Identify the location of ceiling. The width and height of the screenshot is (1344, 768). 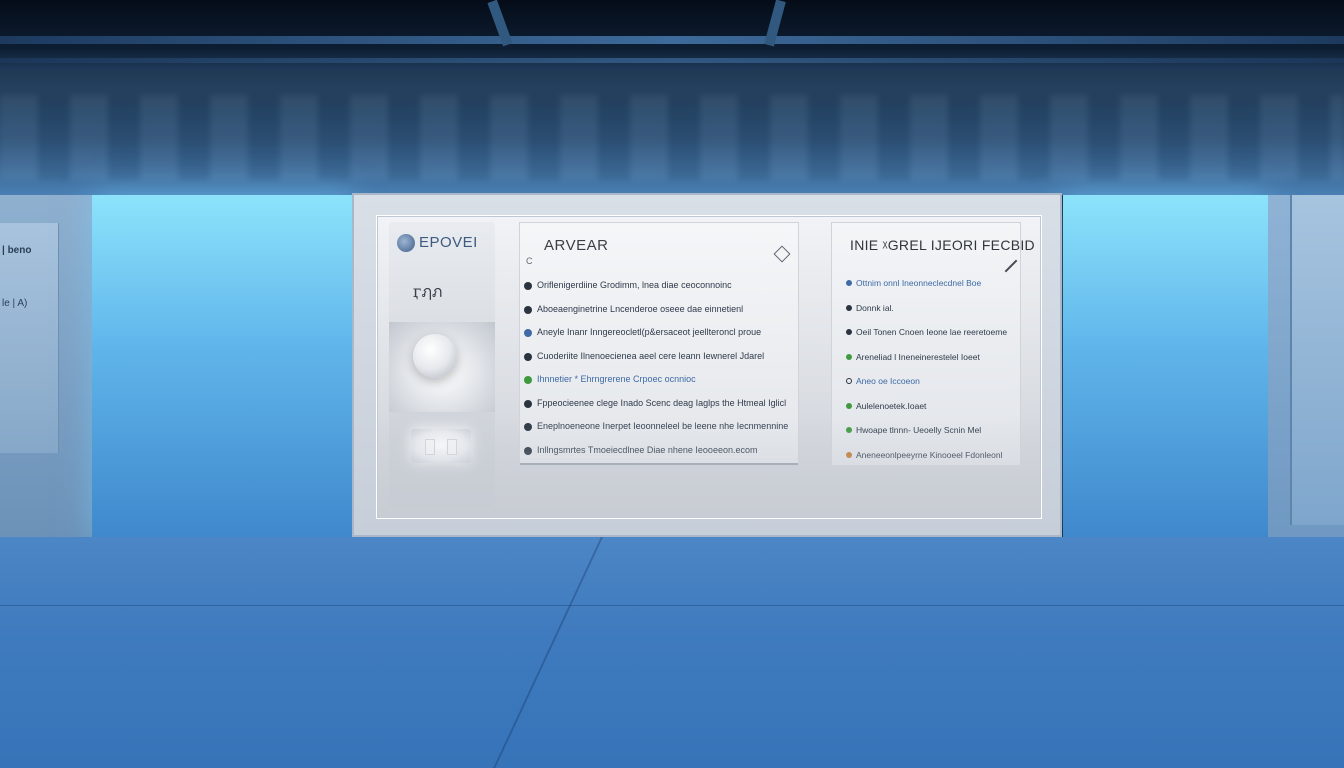
(672, 35).